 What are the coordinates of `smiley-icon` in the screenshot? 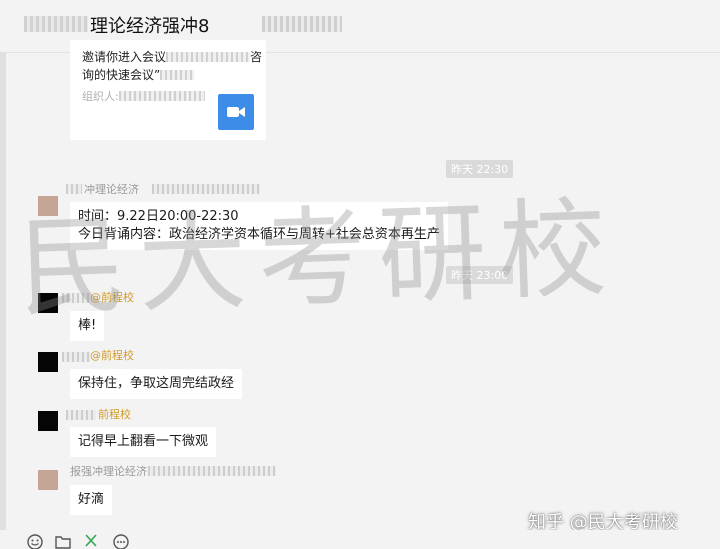 It's located at (35, 541).